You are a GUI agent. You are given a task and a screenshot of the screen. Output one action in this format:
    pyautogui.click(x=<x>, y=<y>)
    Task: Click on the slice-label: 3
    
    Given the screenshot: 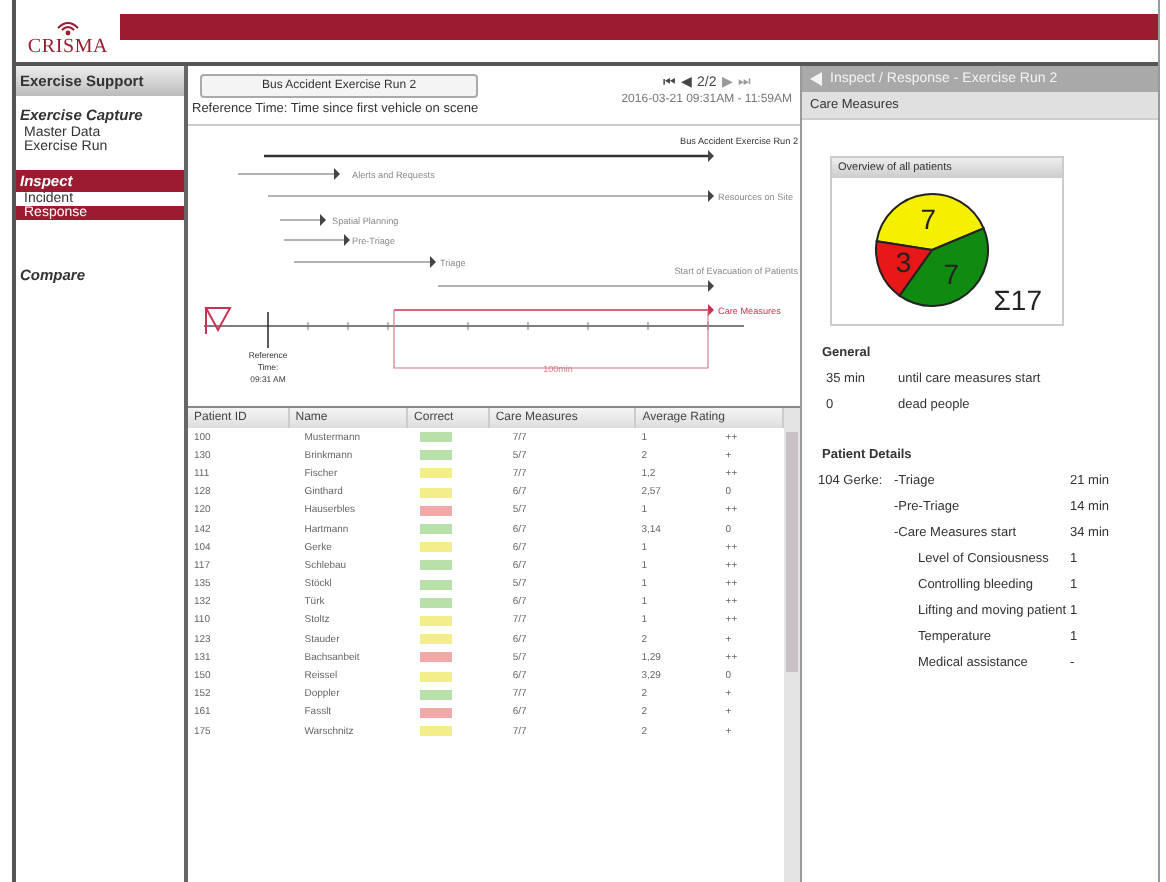 What is the action you would take?
    pyautogui.click(x=903, y=261)
    